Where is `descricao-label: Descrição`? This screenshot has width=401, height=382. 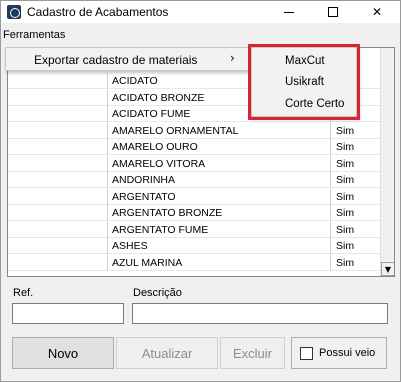 descricao-label: Descrição is located at coordinates (157, 293).